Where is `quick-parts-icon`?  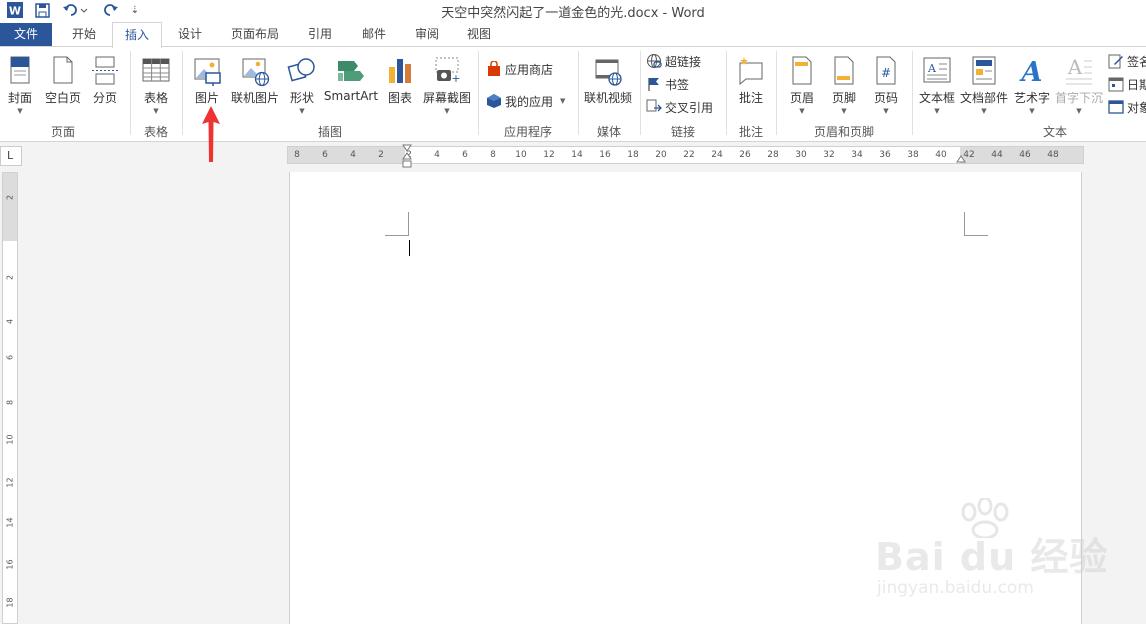 quick-parts-icon is located at coordinates (984, 70).